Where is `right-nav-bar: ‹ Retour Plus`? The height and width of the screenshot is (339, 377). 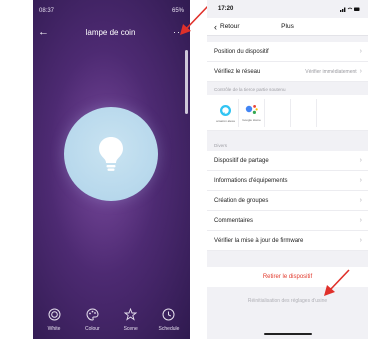
right-nav-bar: ‹ Retour Plus is located at coordinates (287, 27).